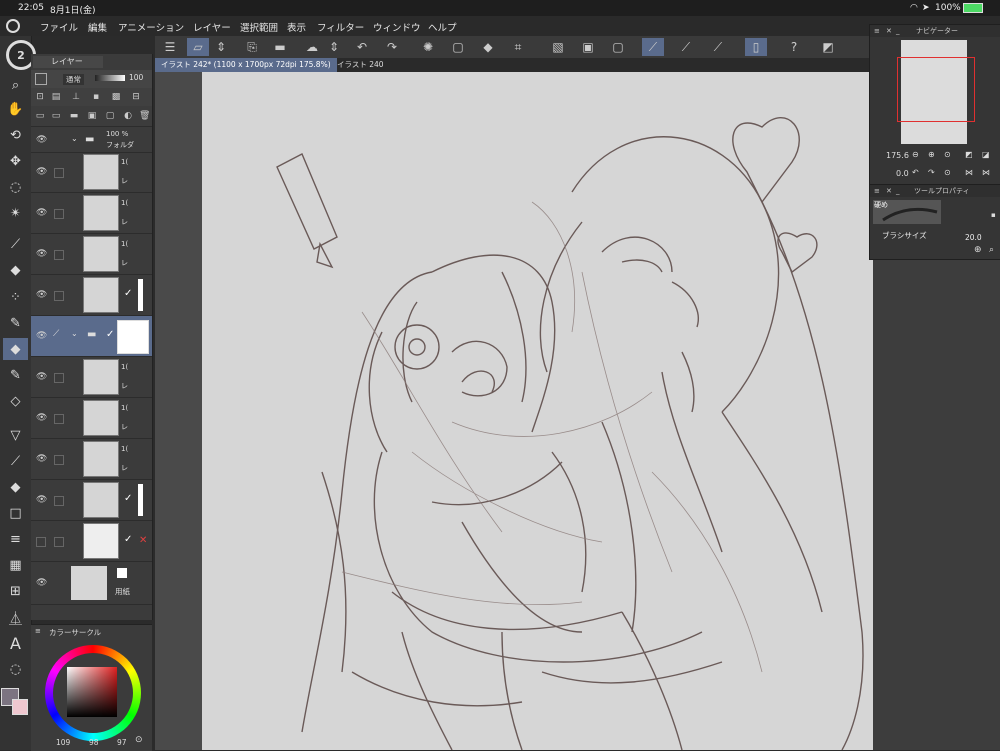 This screenshot has height=751, width=1000. Describe the element at coordinates (76, 97) in the screenshot. I see `pin-icon: ⊥` at that location.